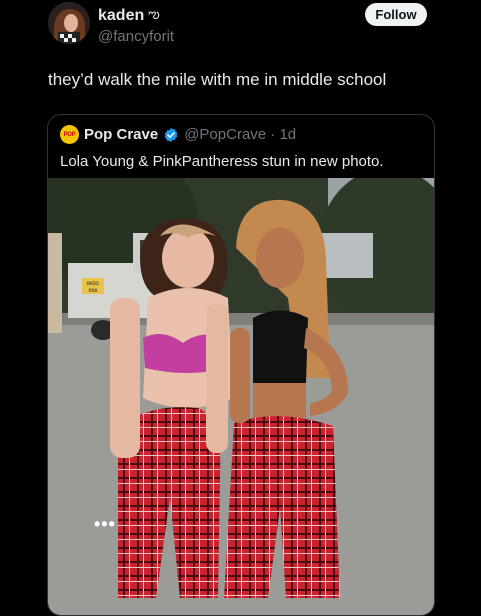 The height and width of the screenshot is (616, 481). What do you see at coordinates (396, 14) in the screenshot?
I see `follow-button: Follow` at bounding box center [396, 14].